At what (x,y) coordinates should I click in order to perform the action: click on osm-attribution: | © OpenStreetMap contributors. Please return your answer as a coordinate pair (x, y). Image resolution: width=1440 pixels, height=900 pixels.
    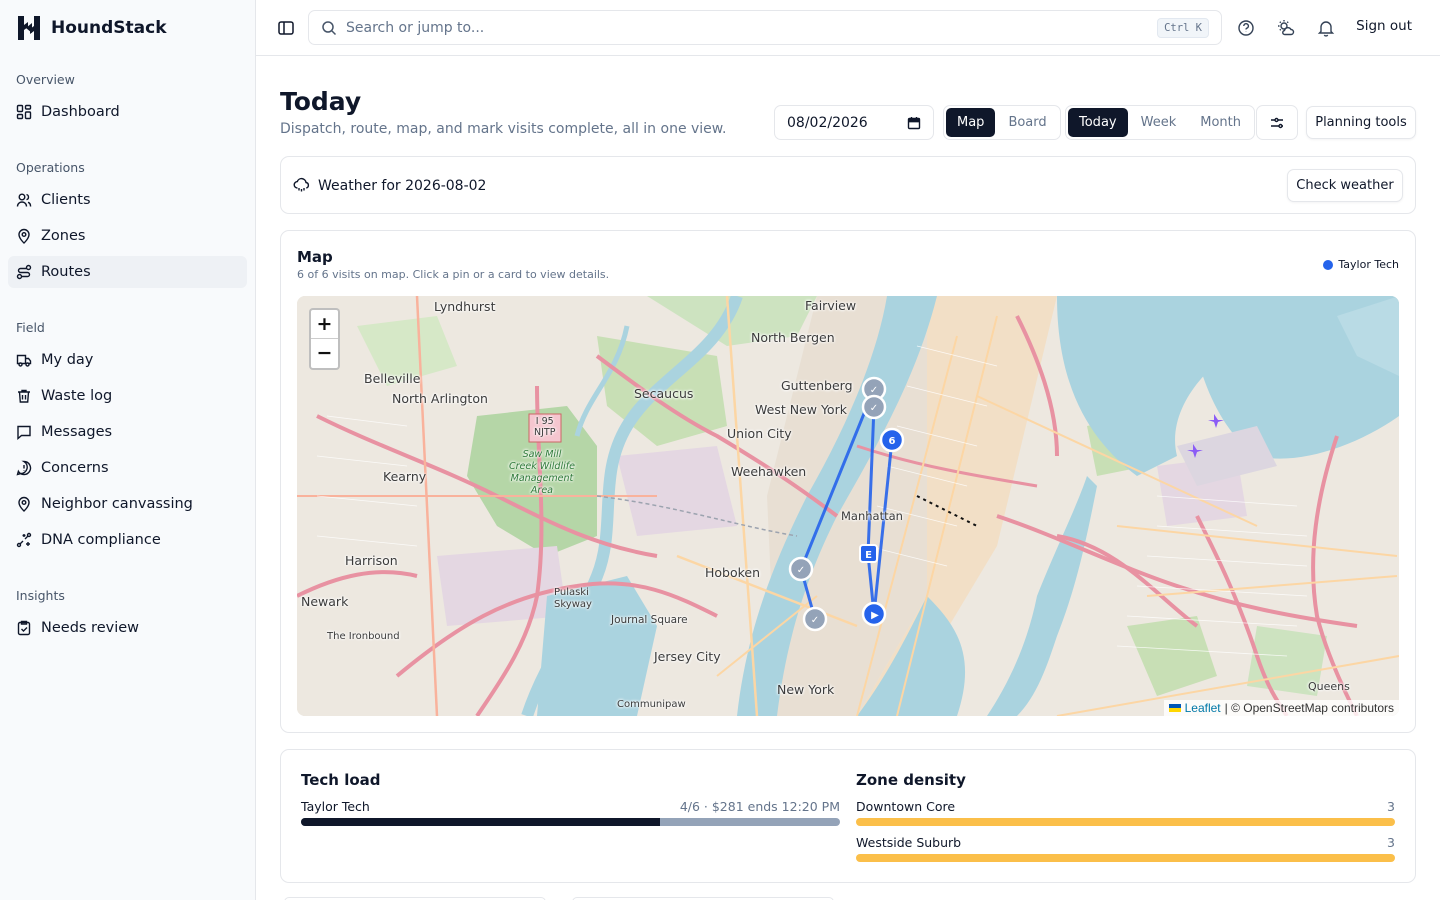
    Looking at the image, I should click on (1309, 708).